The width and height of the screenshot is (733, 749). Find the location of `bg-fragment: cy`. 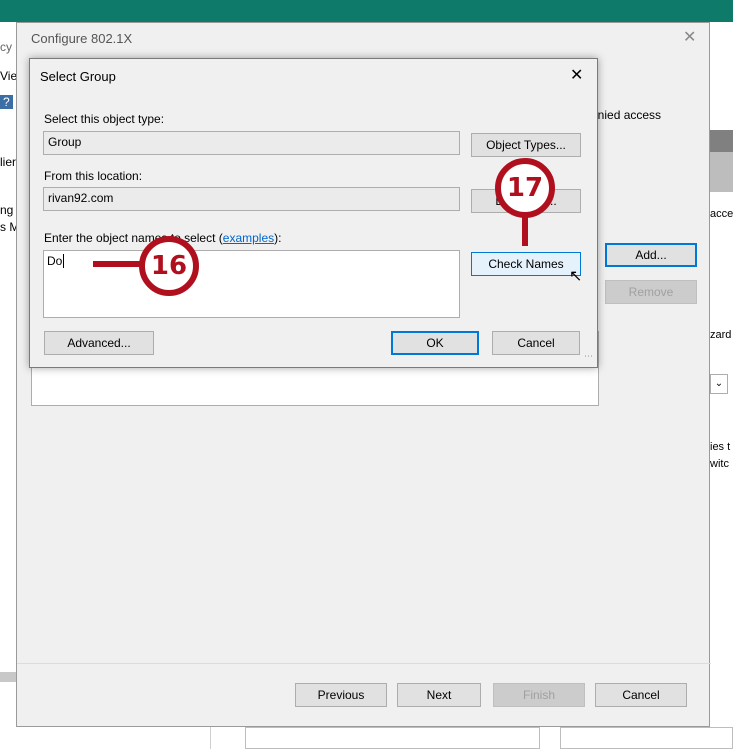

bg-fragment: cy is located at coordinates (6, 47).